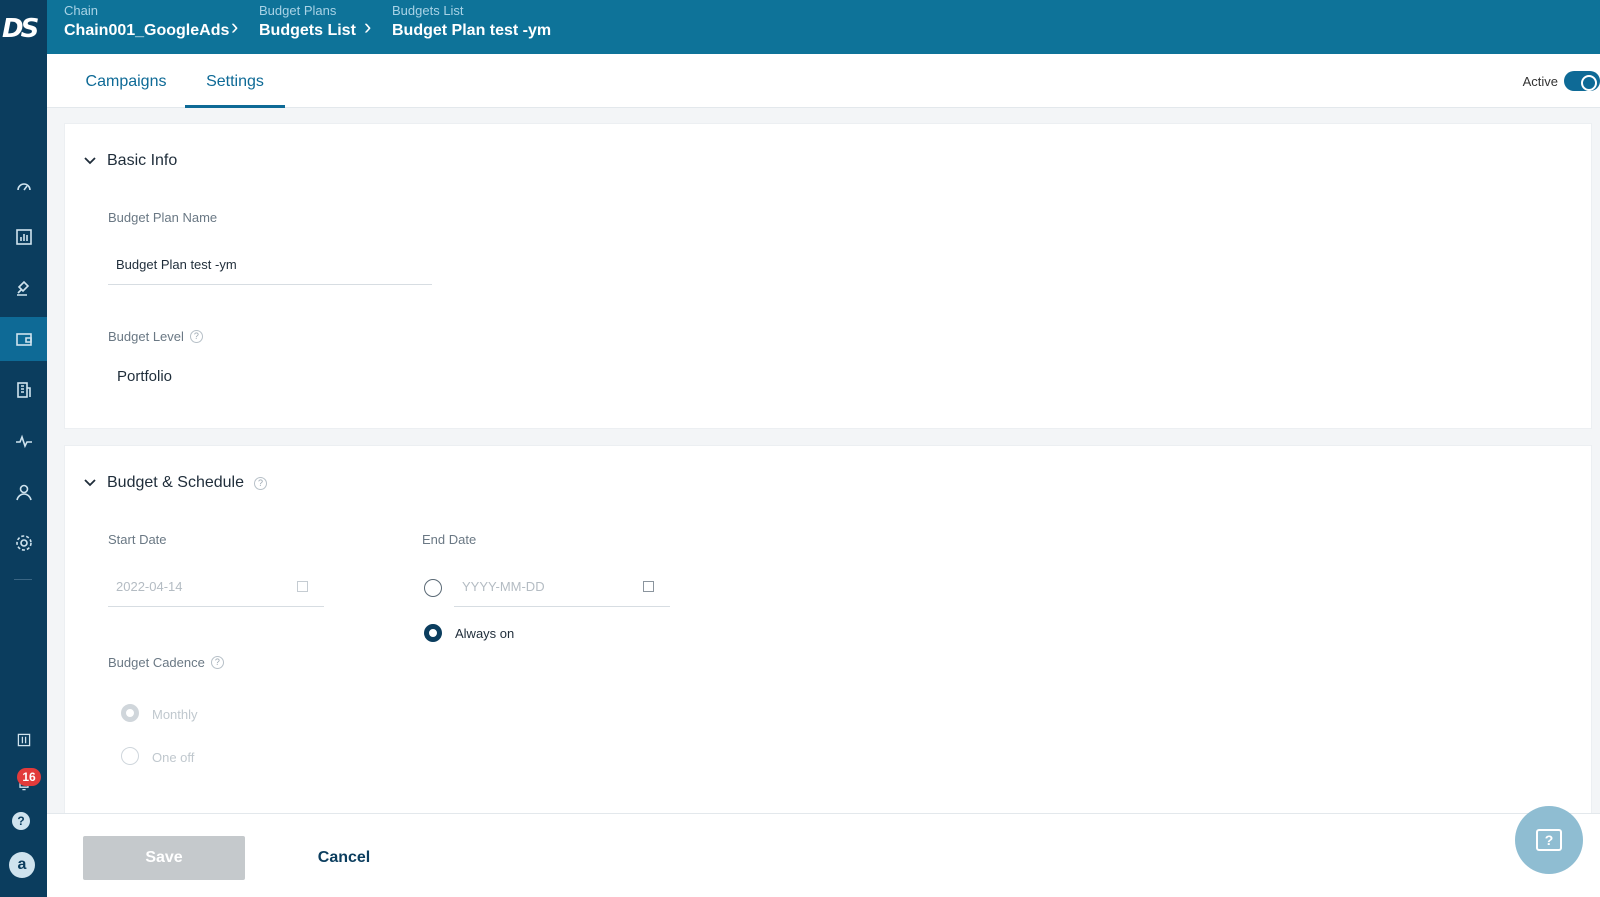 The height and width of the screenshot is (897, 1600). What do you see at coordinates (23, 579) in the screenshot?
I see `sidebar-divider` at bounding box center [23, 579].